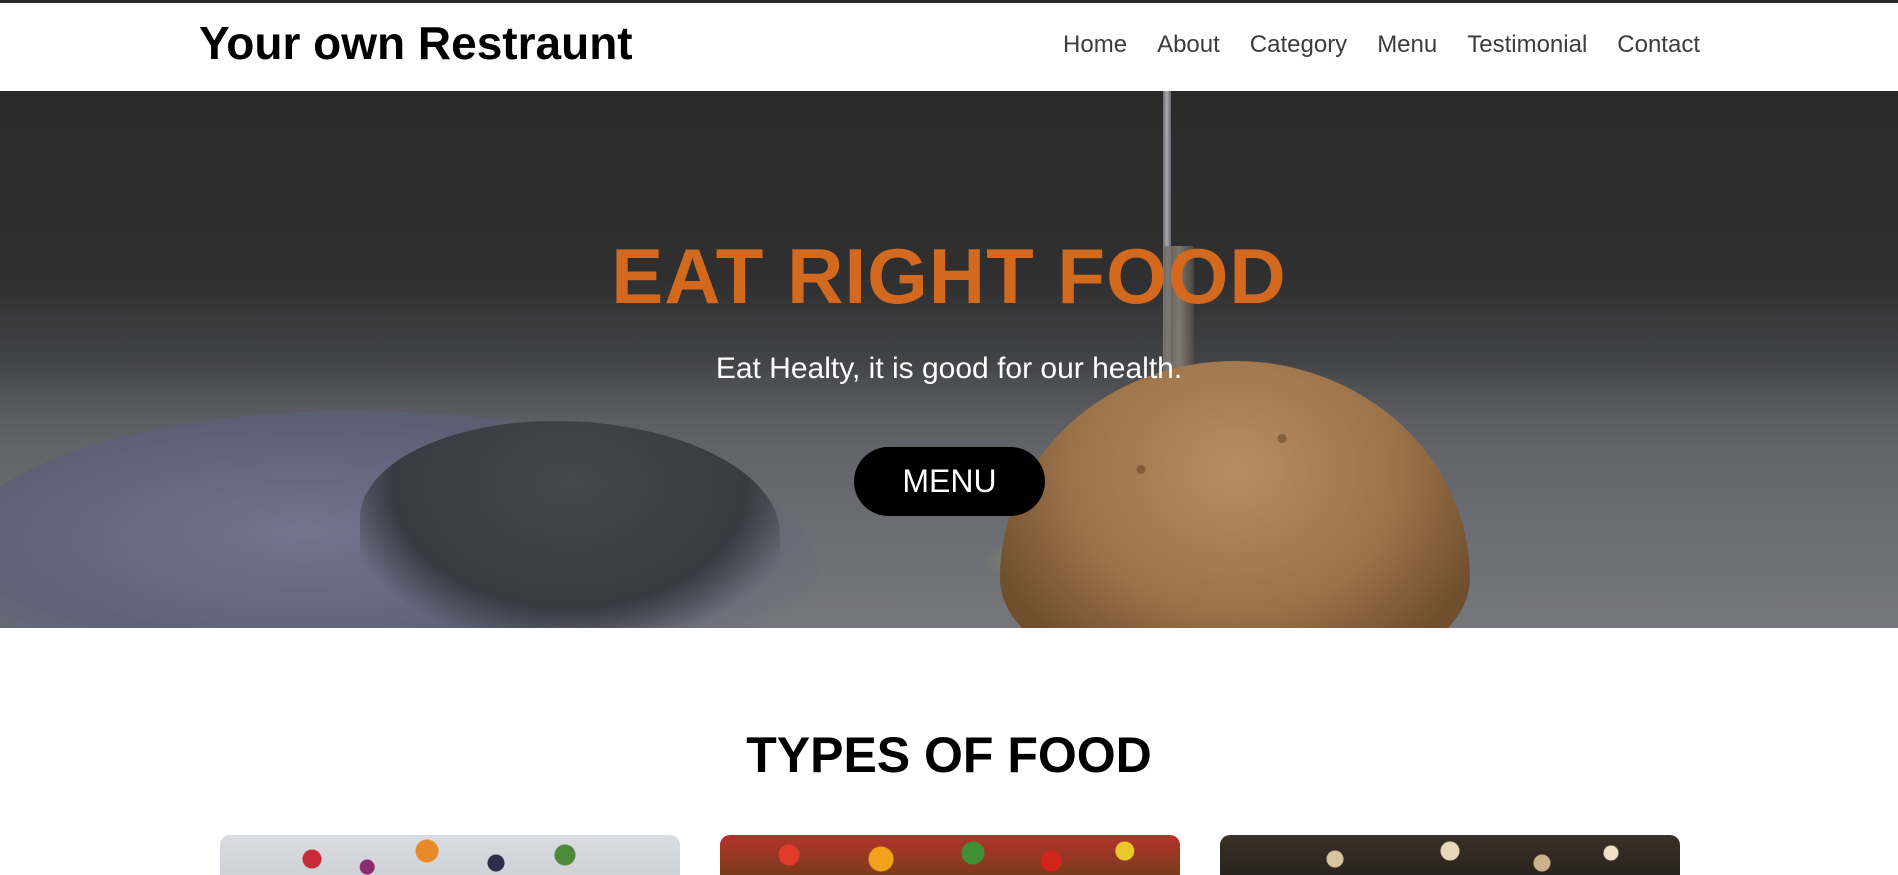 This screenshot has height=875, width=1898. Describe the element at coordinates (450, 855) in the screenshot. I see `food-card-fruit-image` at that location.